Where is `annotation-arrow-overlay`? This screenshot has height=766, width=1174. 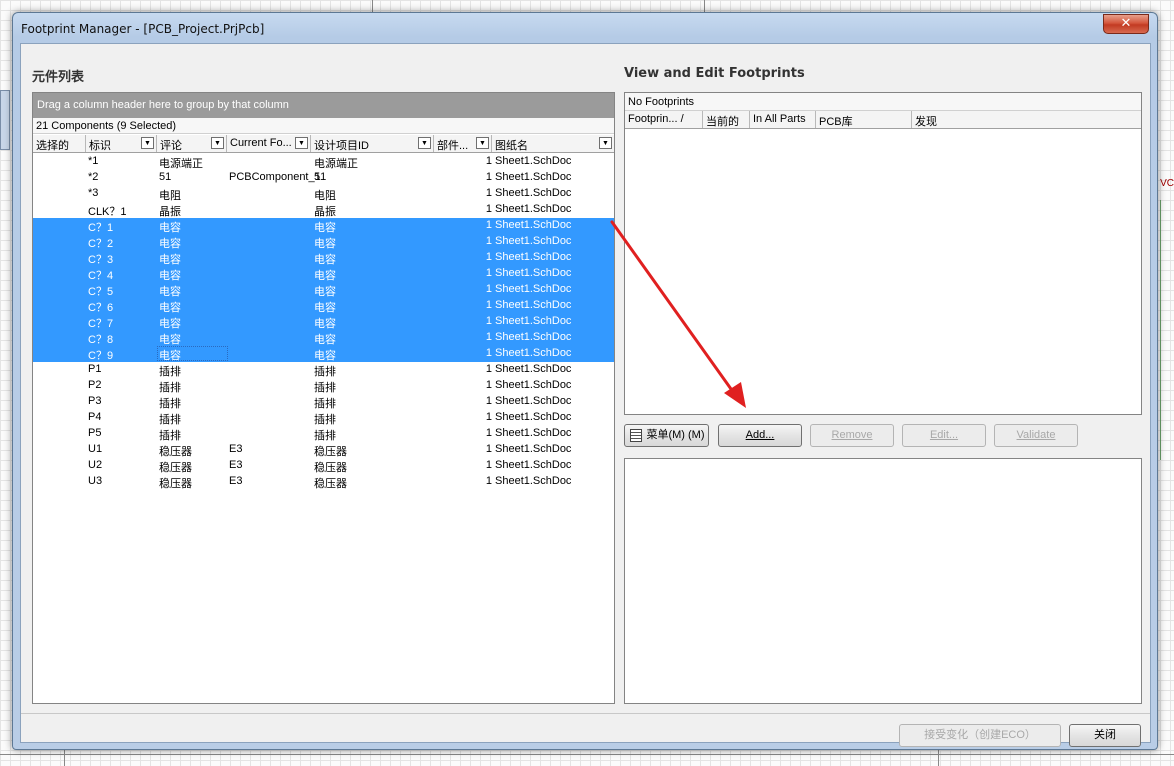
annotation-arrow-overlay is located at coordinates (678, 314).